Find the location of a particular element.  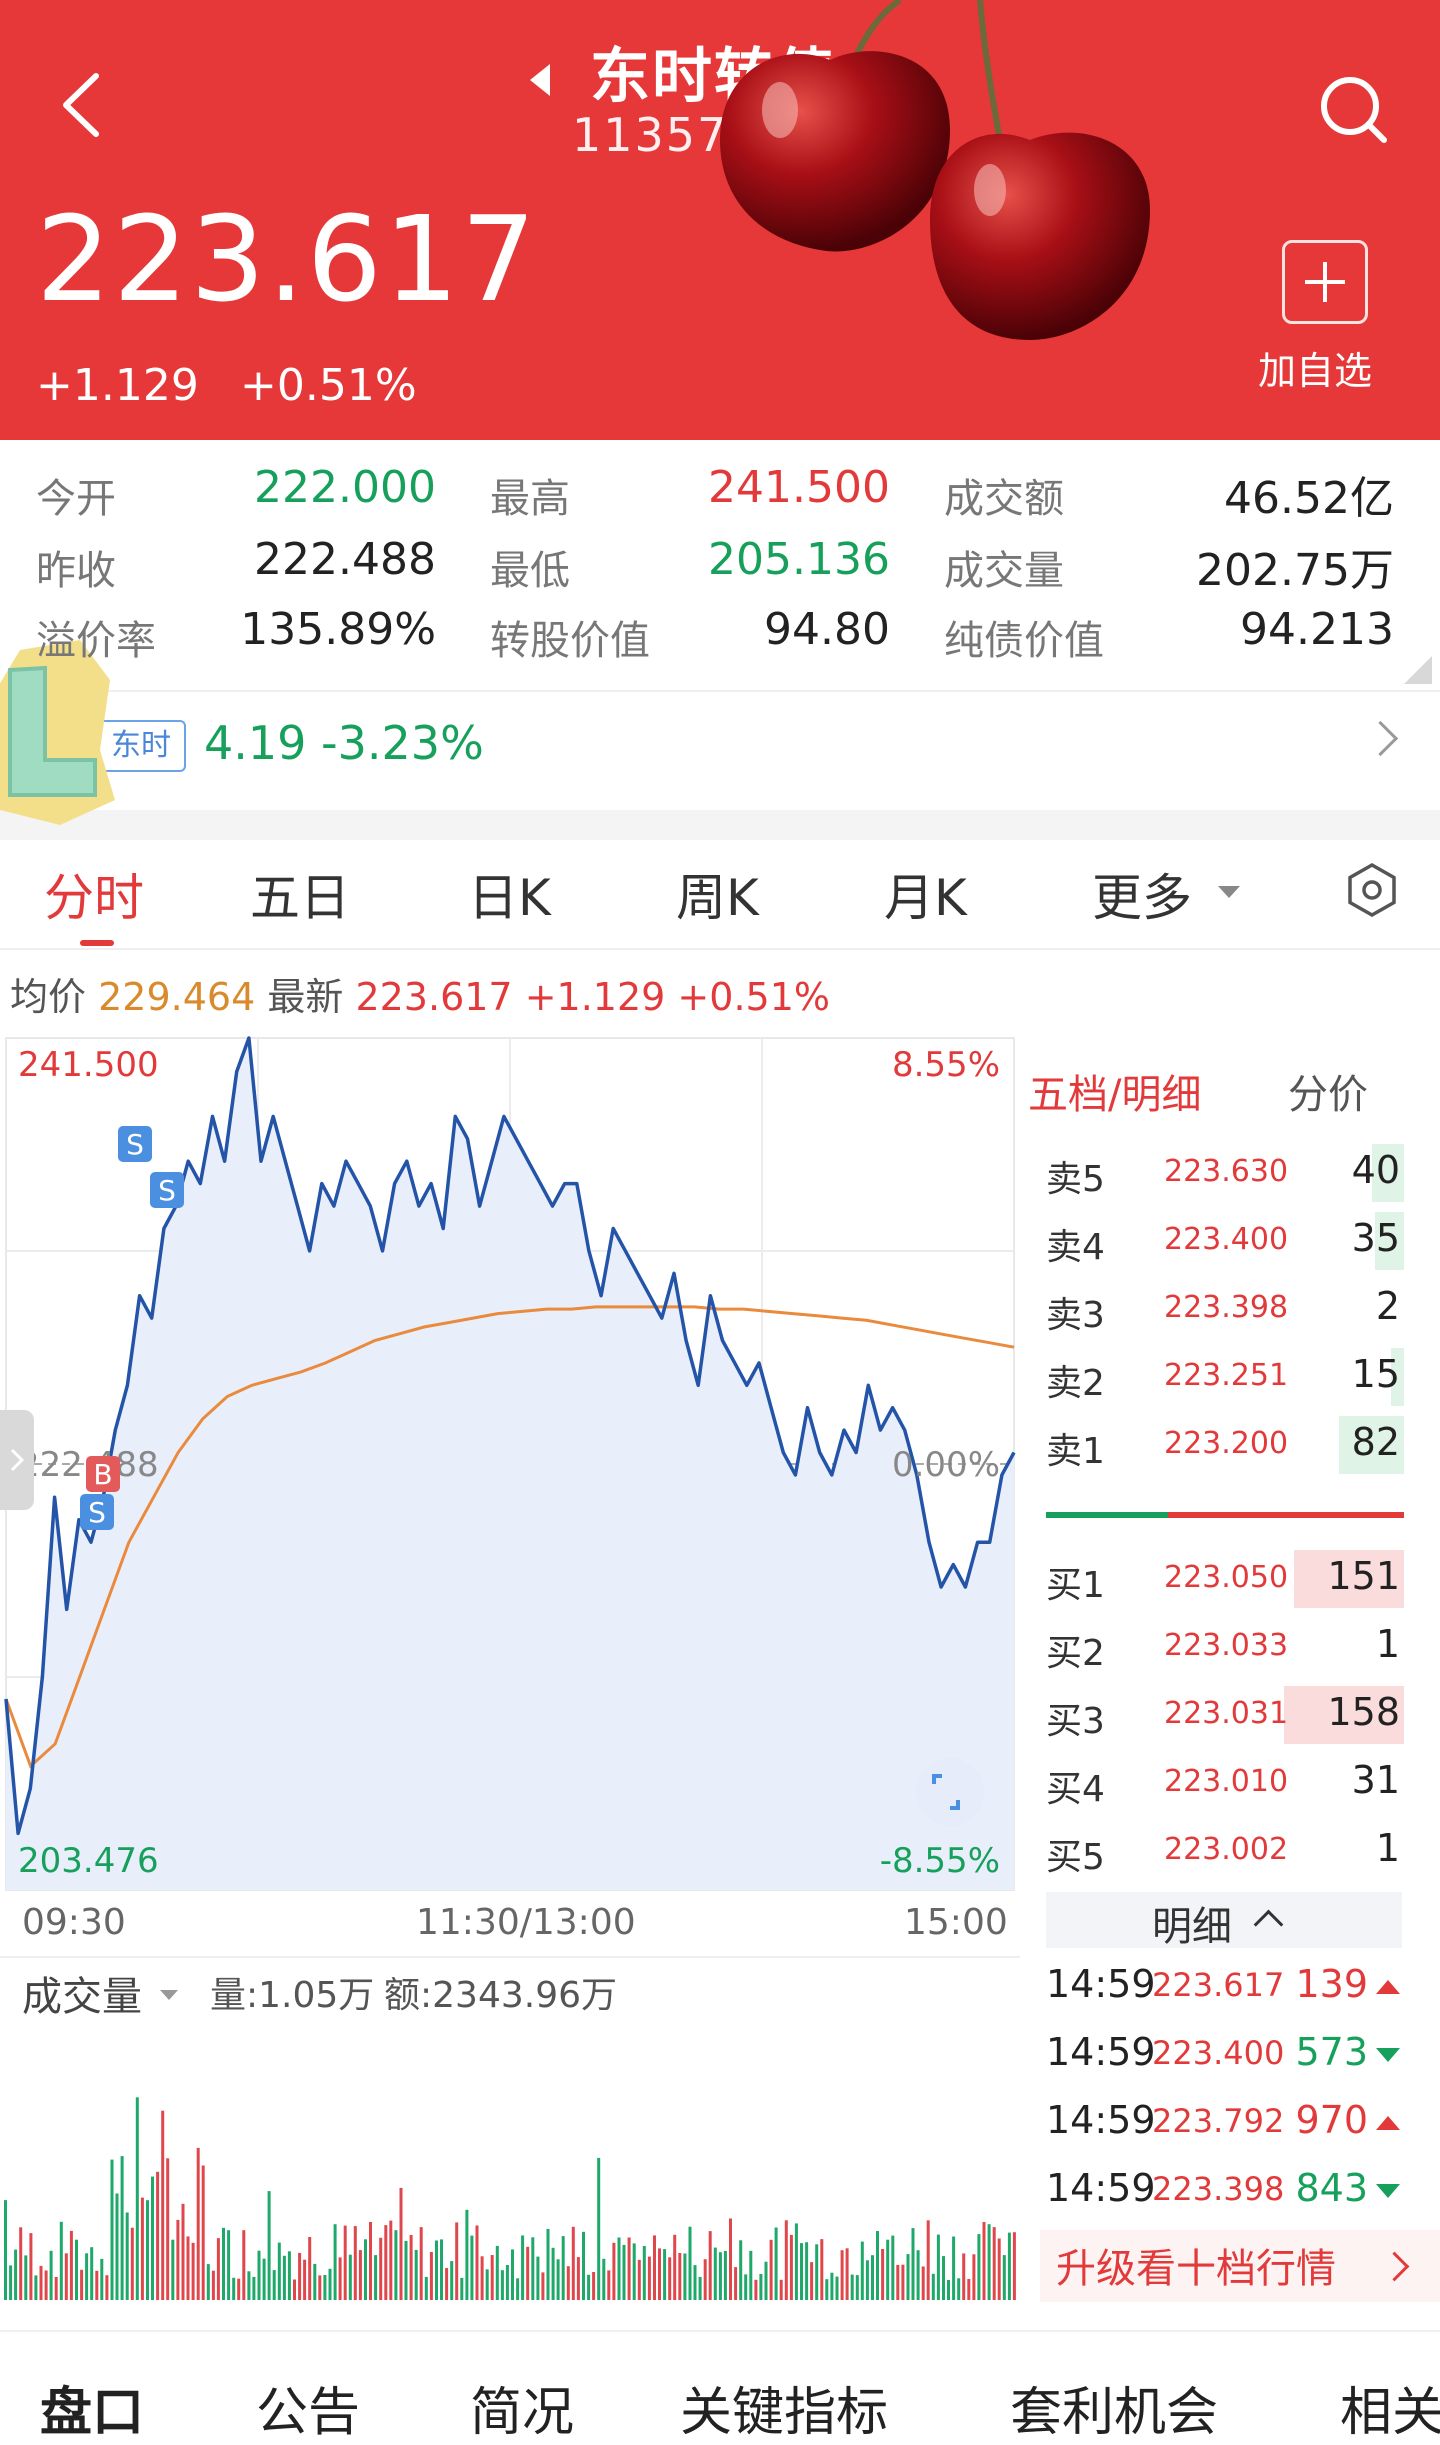

tick-price: 223.398 is located at coordinates (1218, 2189).